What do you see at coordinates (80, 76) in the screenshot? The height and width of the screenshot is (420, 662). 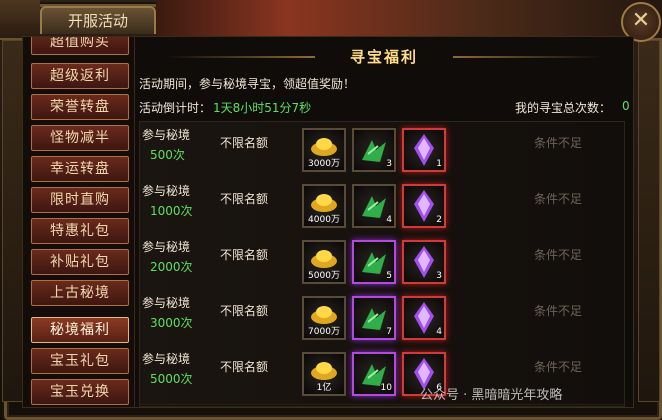 I see `sidebar-item-super-rebate: 超级返利` at bounding box center [80, 76].